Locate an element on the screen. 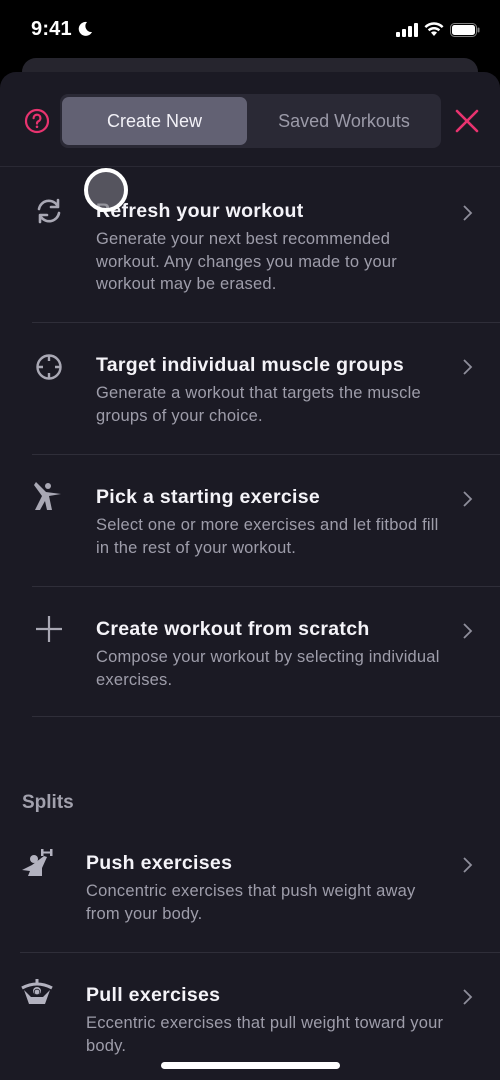  signal-icon is located at coordinates (407, 29).